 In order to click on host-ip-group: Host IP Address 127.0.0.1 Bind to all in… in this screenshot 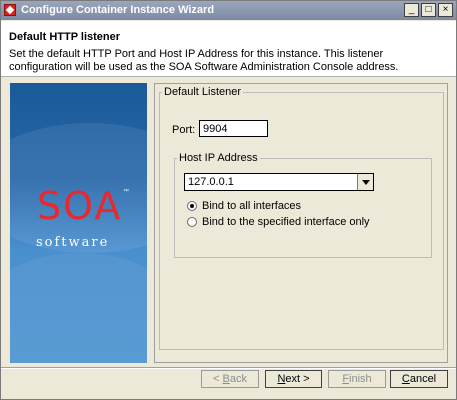, I will do `click(303, 205)`.